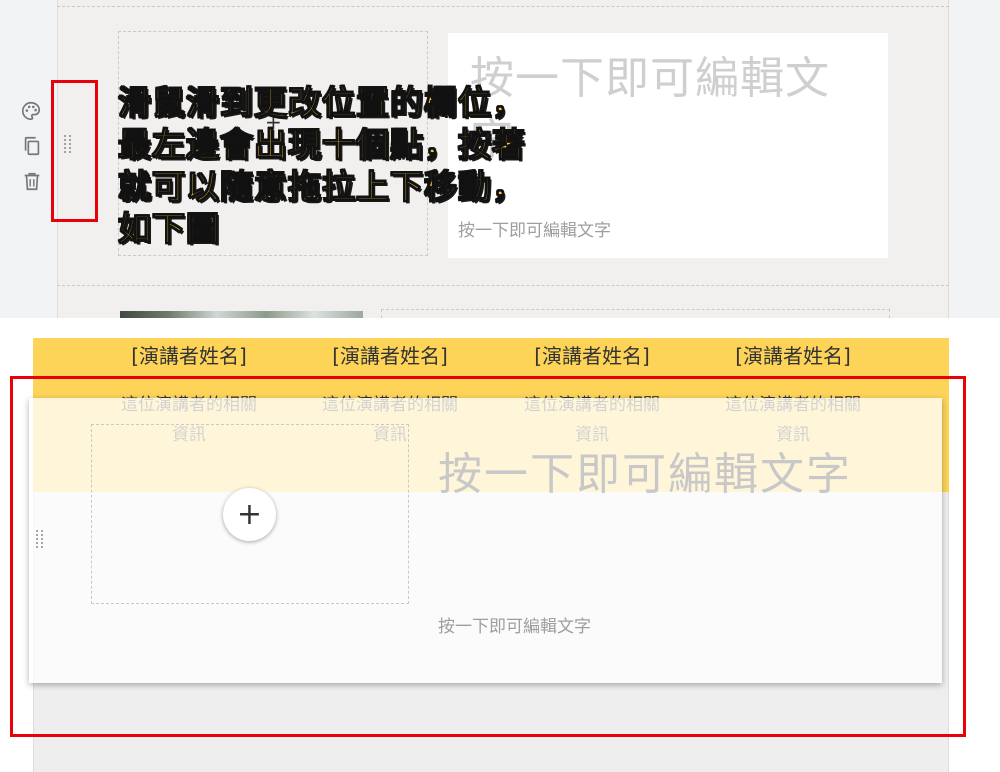 This screenshot has width=1000, height=772. Describe the element at coordinates (670, 110) in the screenshot. I see `text-box-heading: 按一下即可編輯文字` at that location.